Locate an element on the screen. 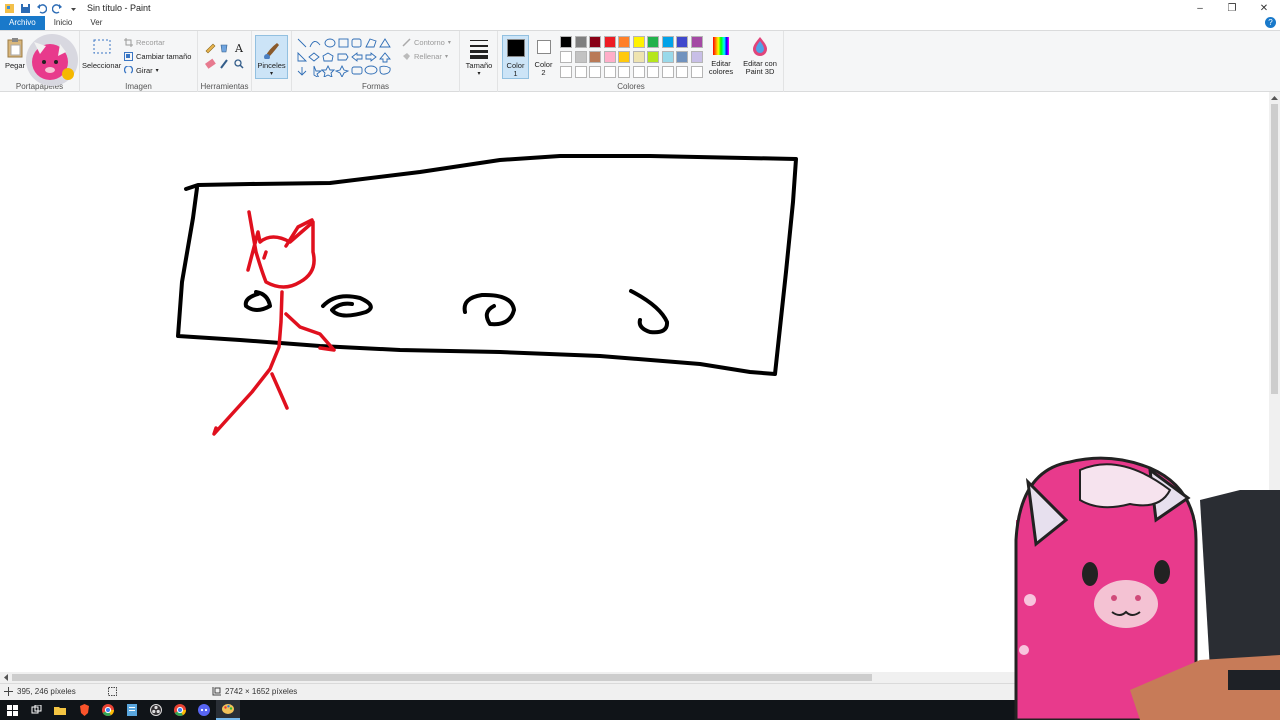 Image resolution: width=1280 pixels, height=720 pixels. paint3d-line2: Paint 3D is located at coordinates (760, 71).